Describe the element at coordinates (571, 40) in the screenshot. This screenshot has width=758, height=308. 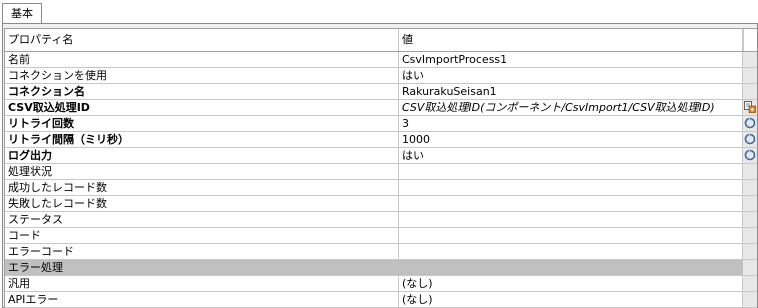
I see `header-value: 値` at that location.